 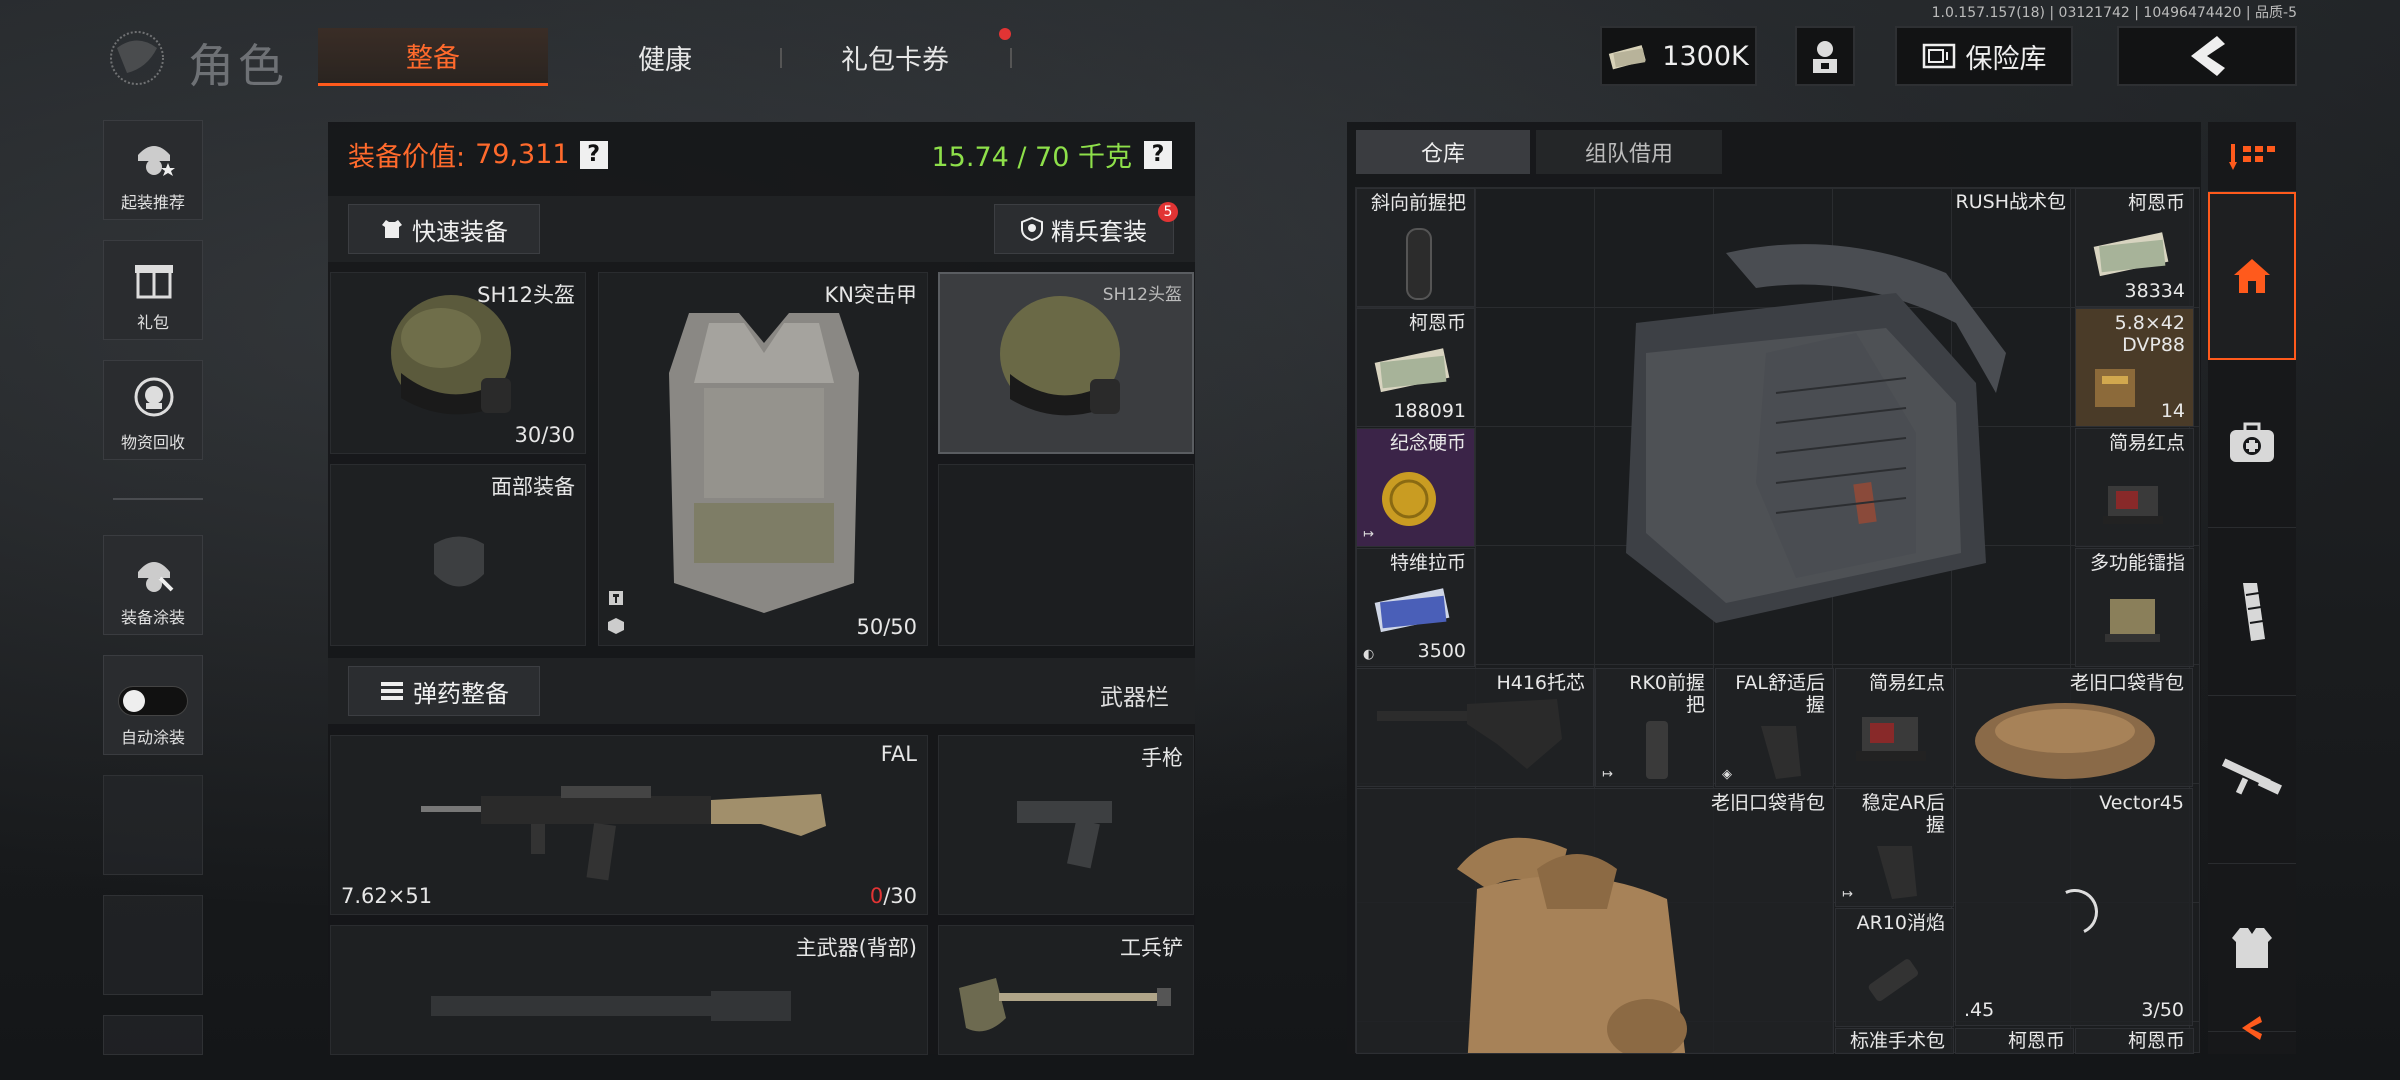 I want to click on inventory-item: Vector45 .45 3/50, so click(x=2074, y=907).